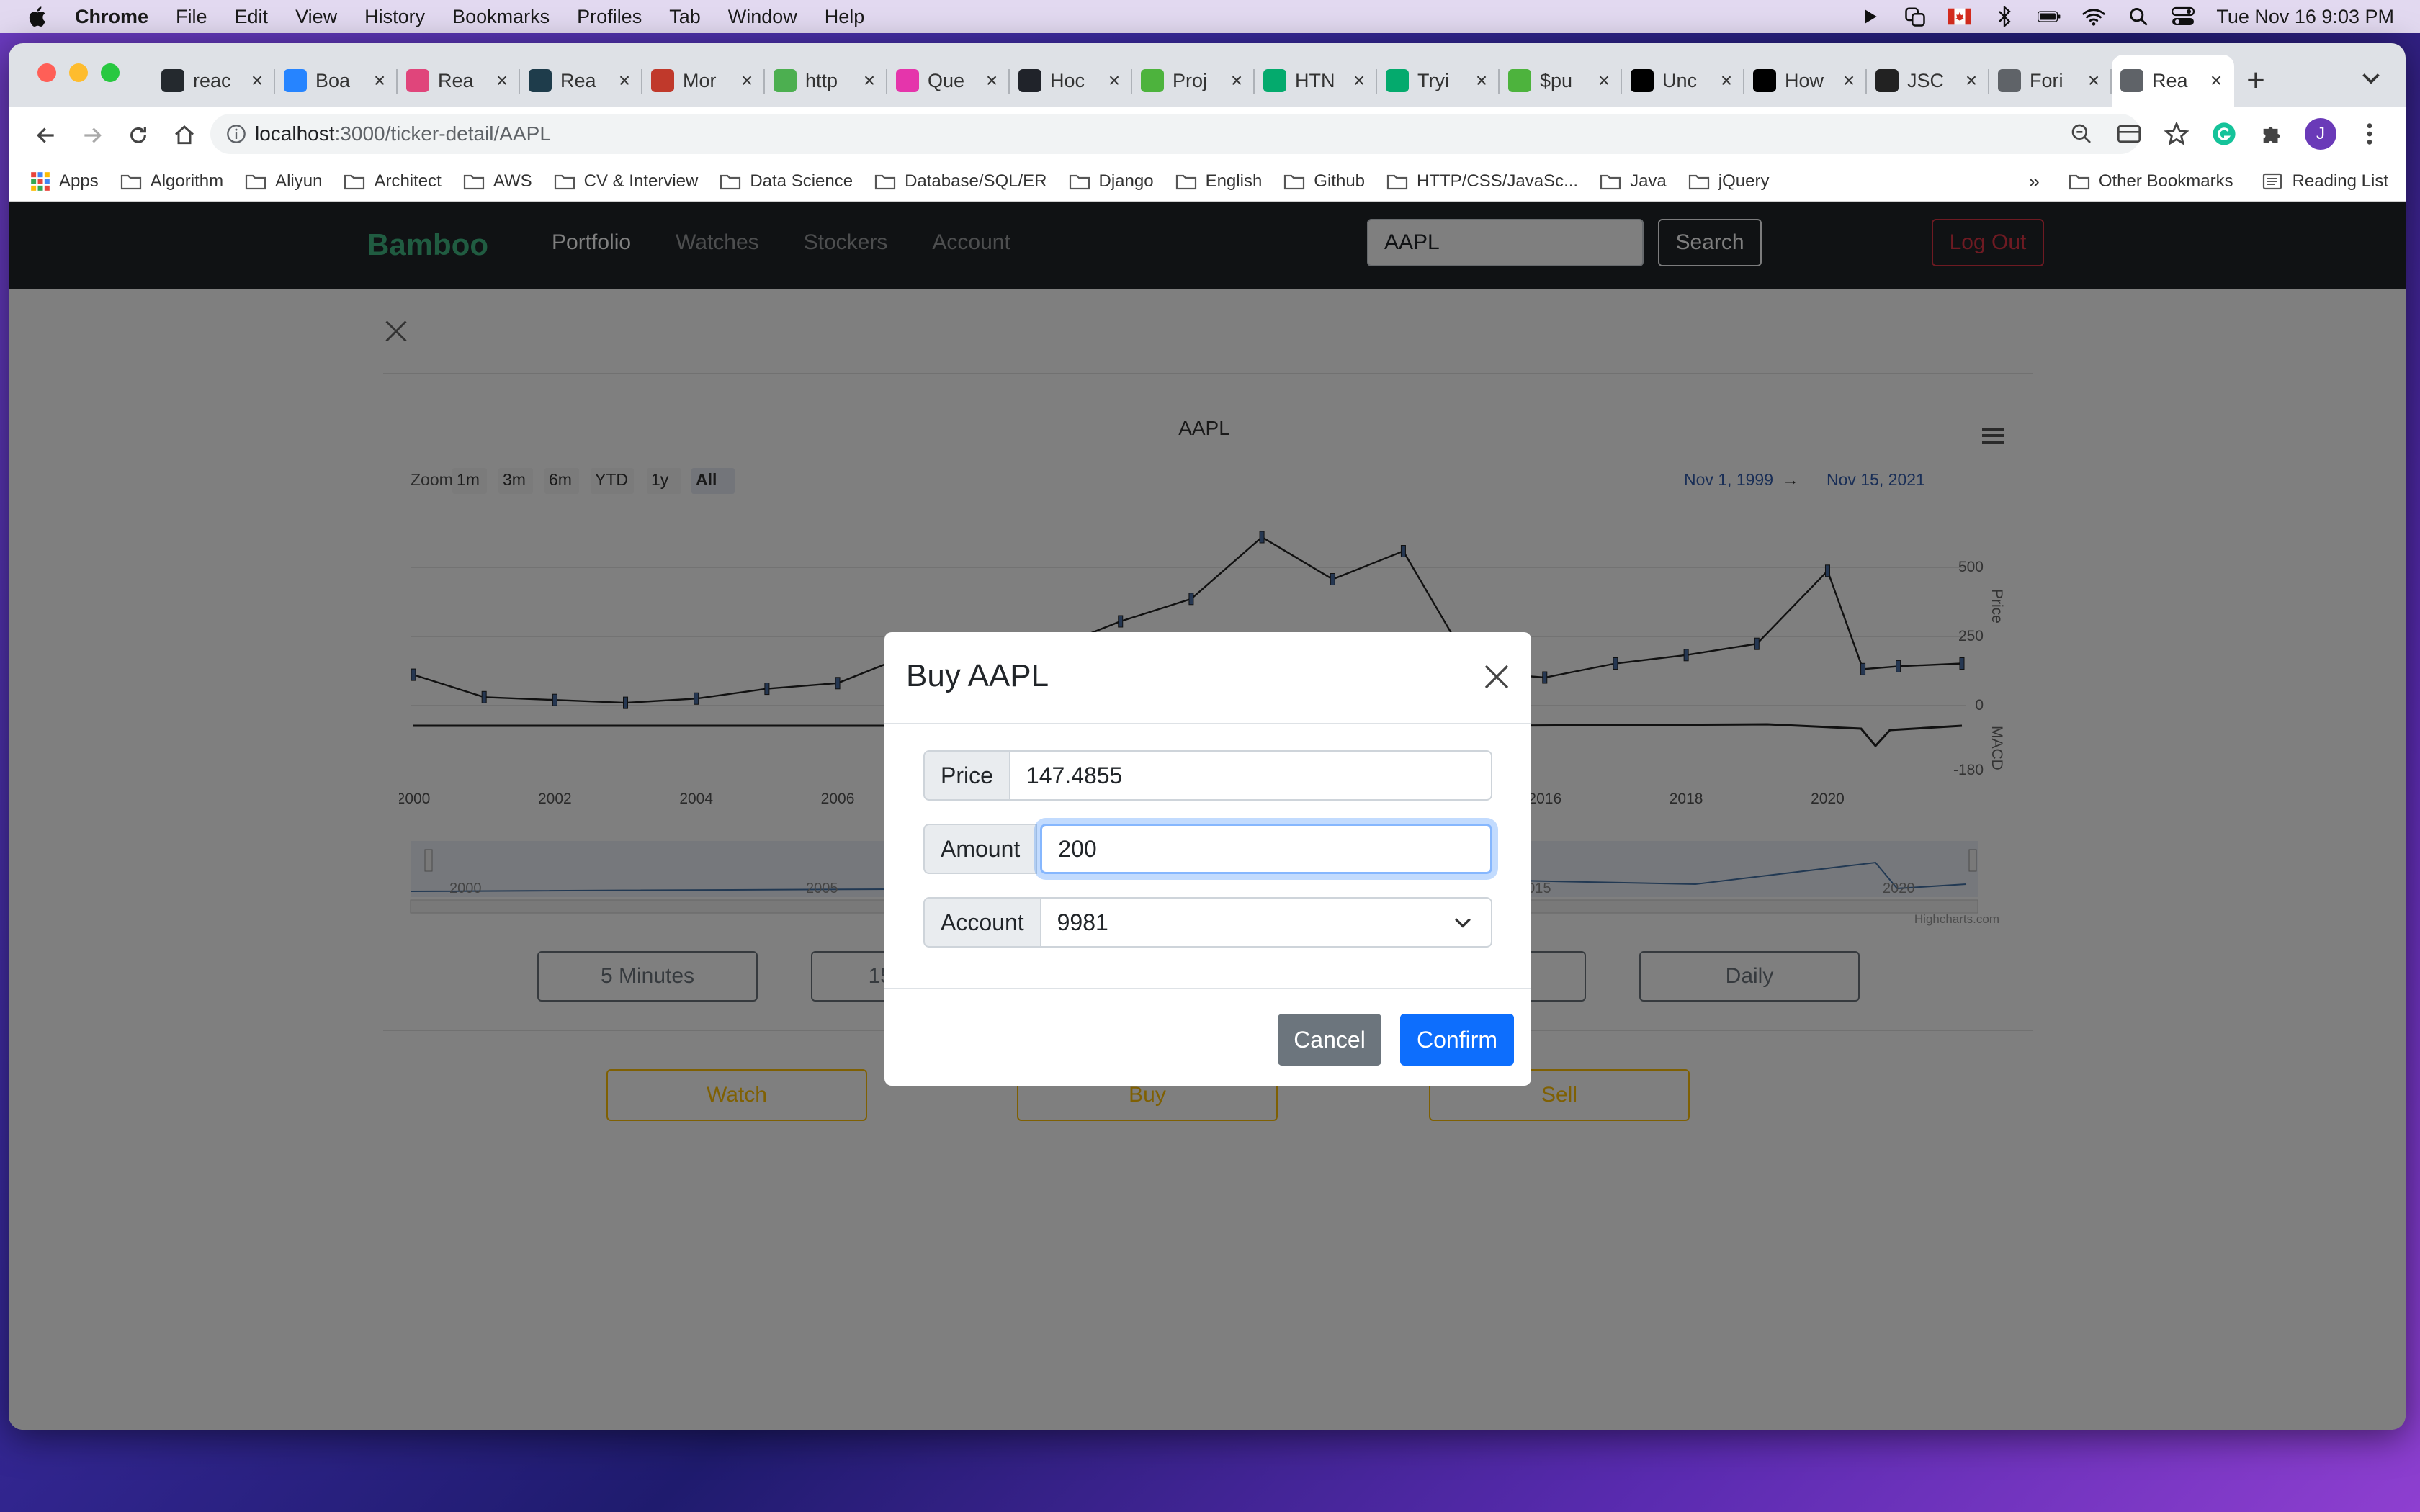  I want to click on browser-tab: Unc ×, so click(1683, 81).